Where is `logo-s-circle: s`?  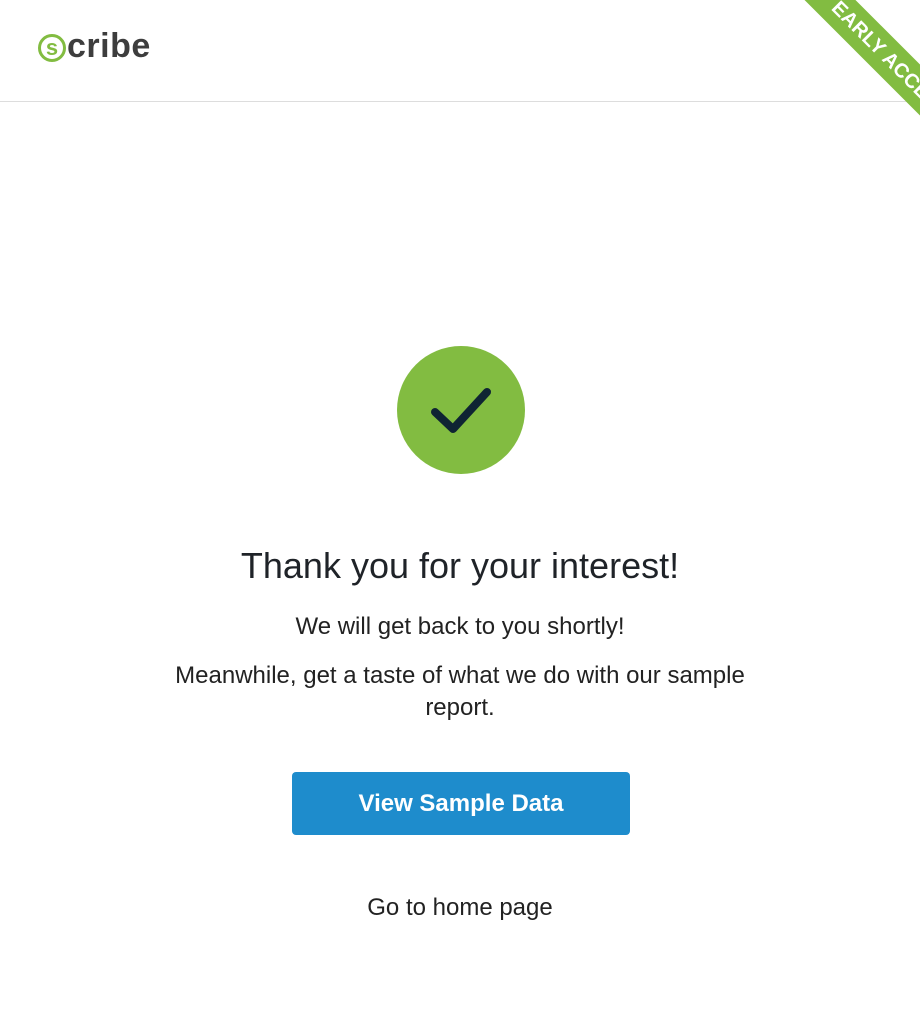 logo-s-circle: s is located at coordinates (52, 48).